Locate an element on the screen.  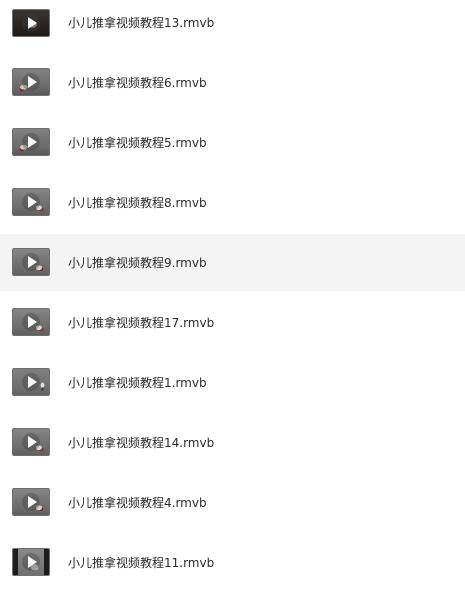
file-name: 小儿推拿视频教程9.rmvb is located at coordinates (137, 263).